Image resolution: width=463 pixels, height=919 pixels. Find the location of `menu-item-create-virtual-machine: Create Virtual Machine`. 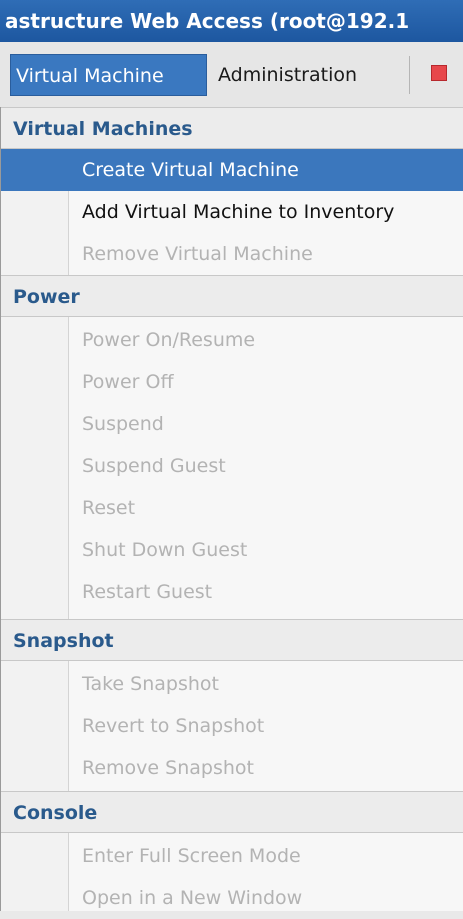

menu-item-create-virtual-machine: Create Virtual Machine is located at coordinates (232, 170).